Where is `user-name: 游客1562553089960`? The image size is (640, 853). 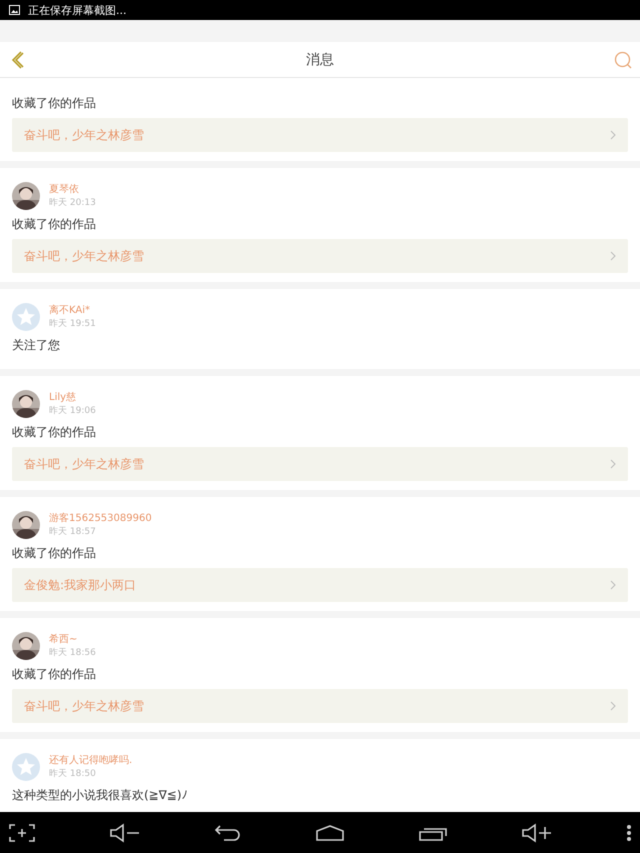 user-name: 游客1562553089960 is located at coordinates (100, 518).